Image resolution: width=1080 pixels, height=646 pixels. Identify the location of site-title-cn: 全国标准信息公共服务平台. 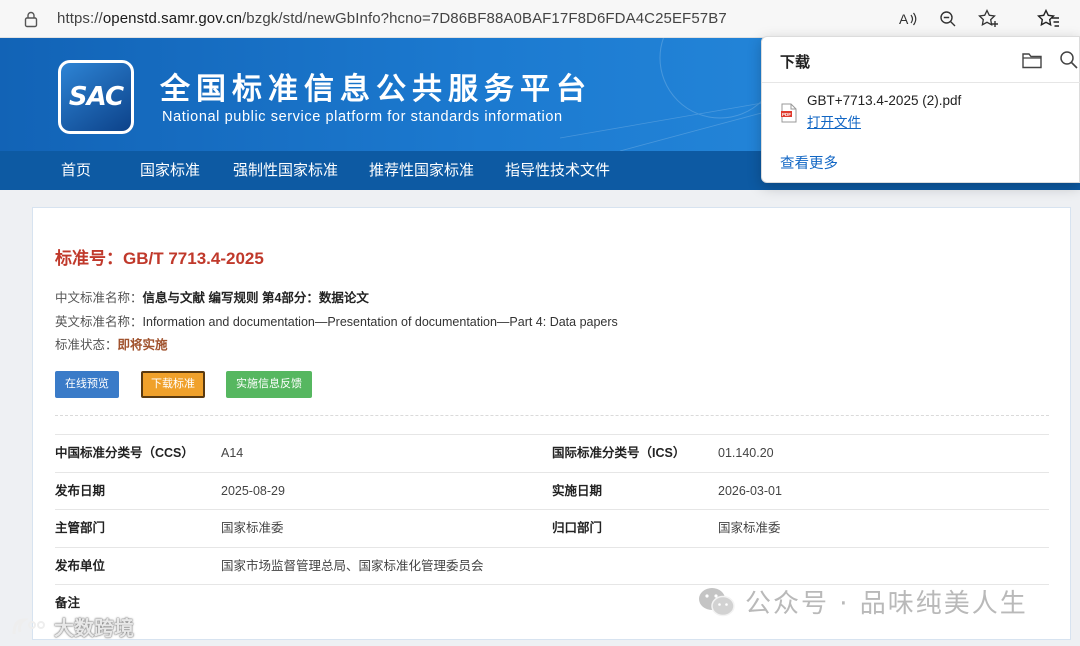
(376, 89).